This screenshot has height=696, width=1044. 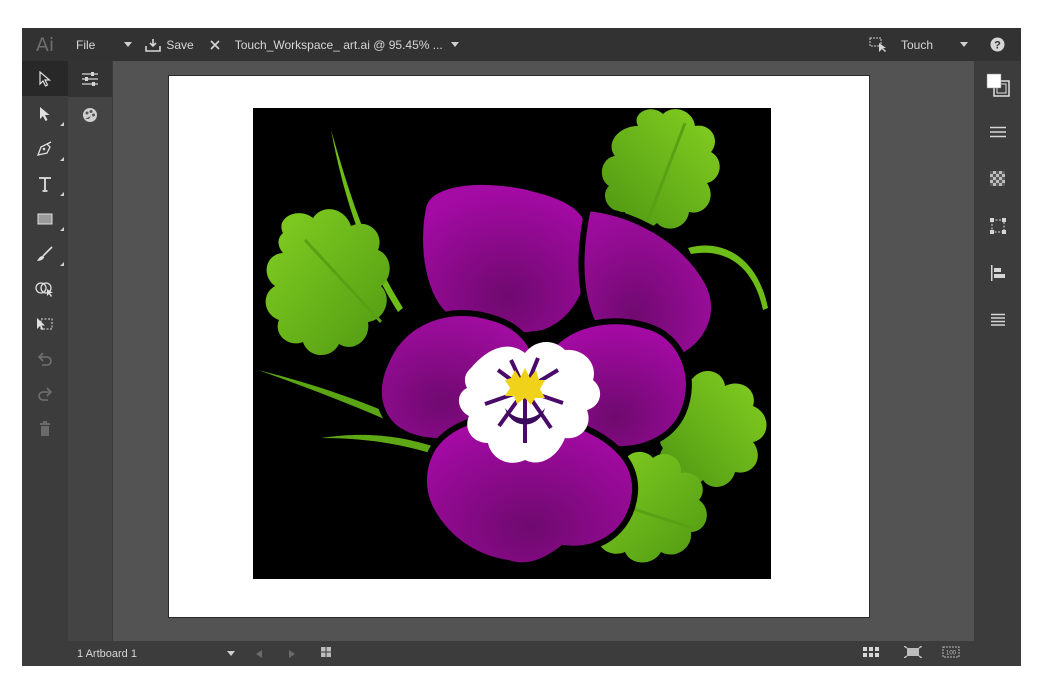 I want to click on artboard-icon, so click(x=325, y=652).